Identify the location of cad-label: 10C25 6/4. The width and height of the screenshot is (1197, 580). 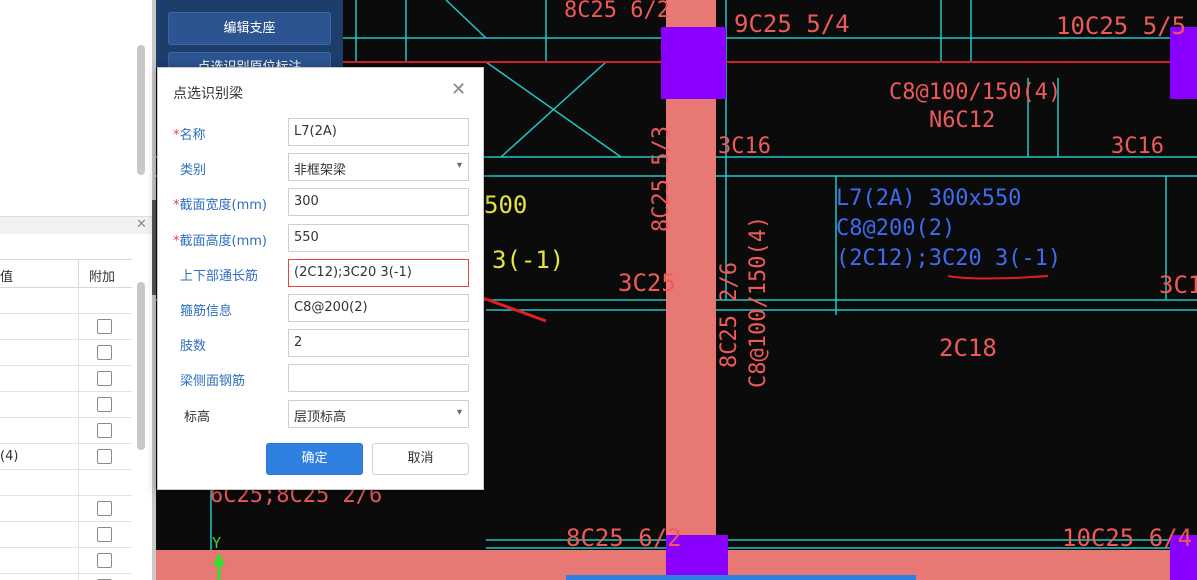
(1127, 538).